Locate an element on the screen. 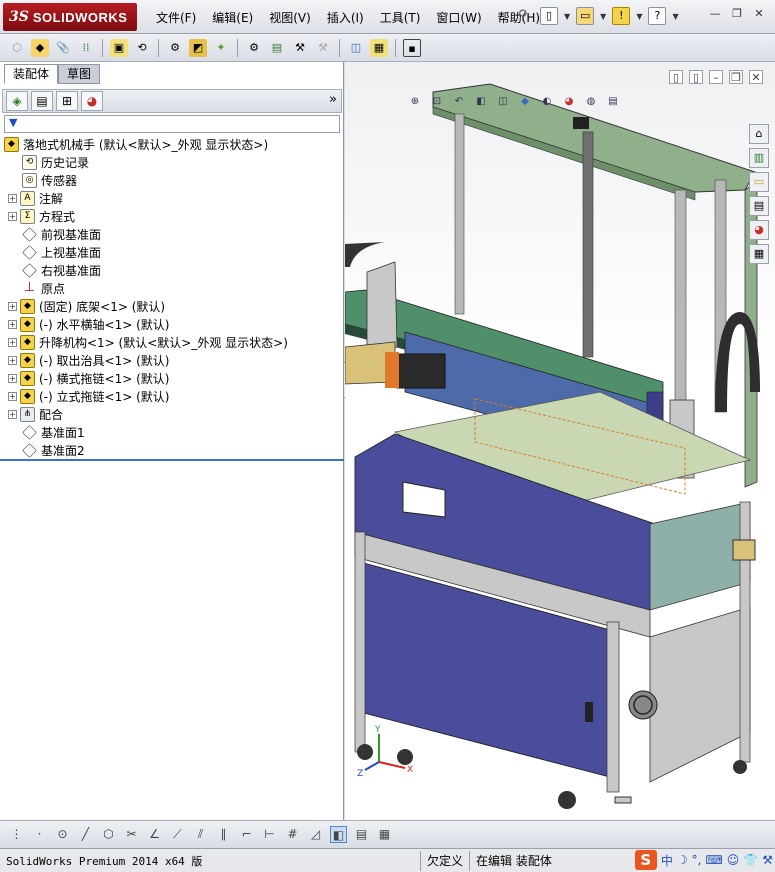 This screenshot has height=872, width=775. tree-item-fixture: + ◆ (-) 取出治具<1> (默认) is located at coordinates (88, 360).